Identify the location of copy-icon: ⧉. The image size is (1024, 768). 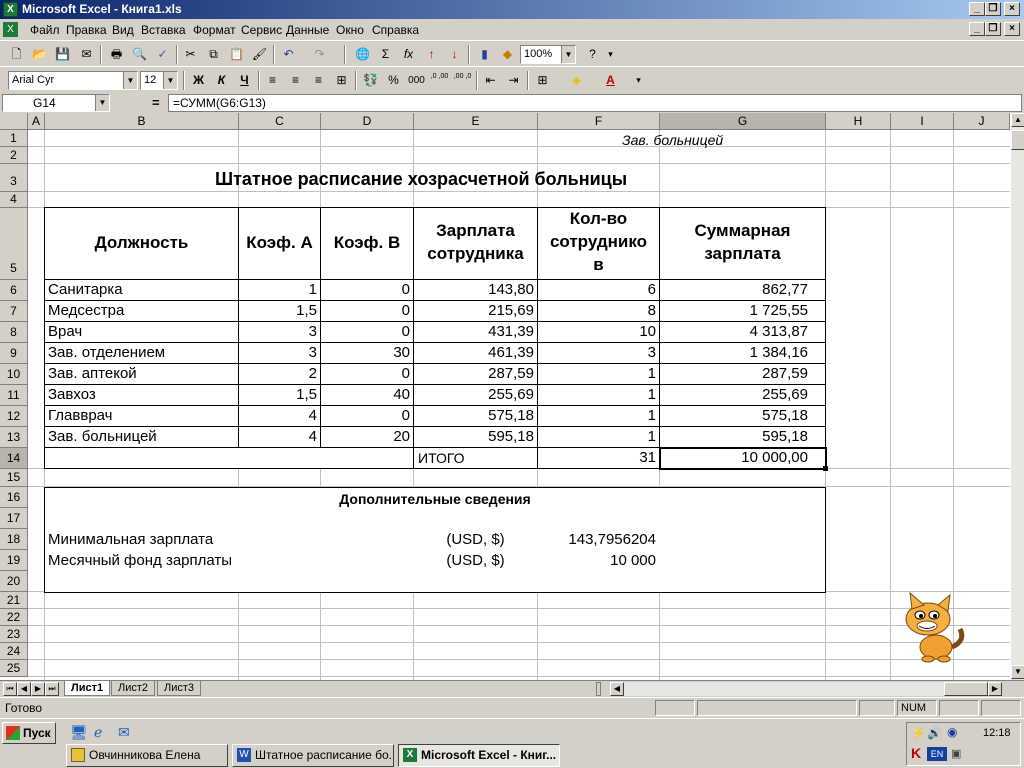
(213, 54).